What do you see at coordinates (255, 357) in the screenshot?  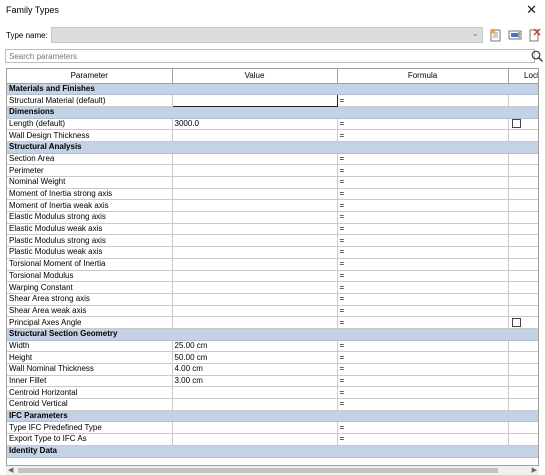 I see `value-cell: 50.00 cm` at bounding box center [255, 357].